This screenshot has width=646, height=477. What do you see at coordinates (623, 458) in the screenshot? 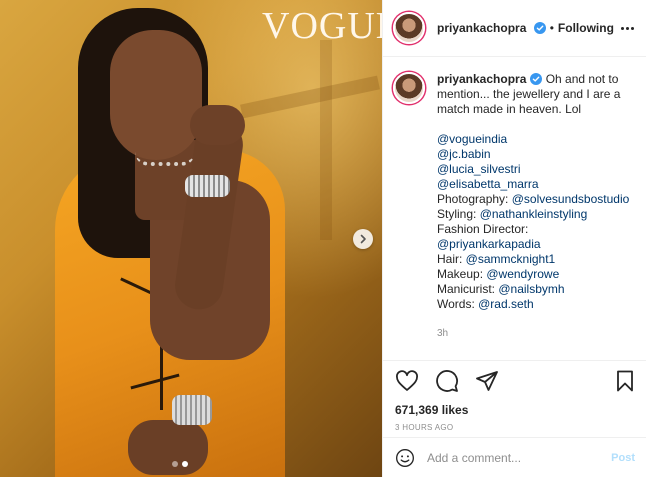
I see `post-comment-button: Post` at bounding box center [623, 458].